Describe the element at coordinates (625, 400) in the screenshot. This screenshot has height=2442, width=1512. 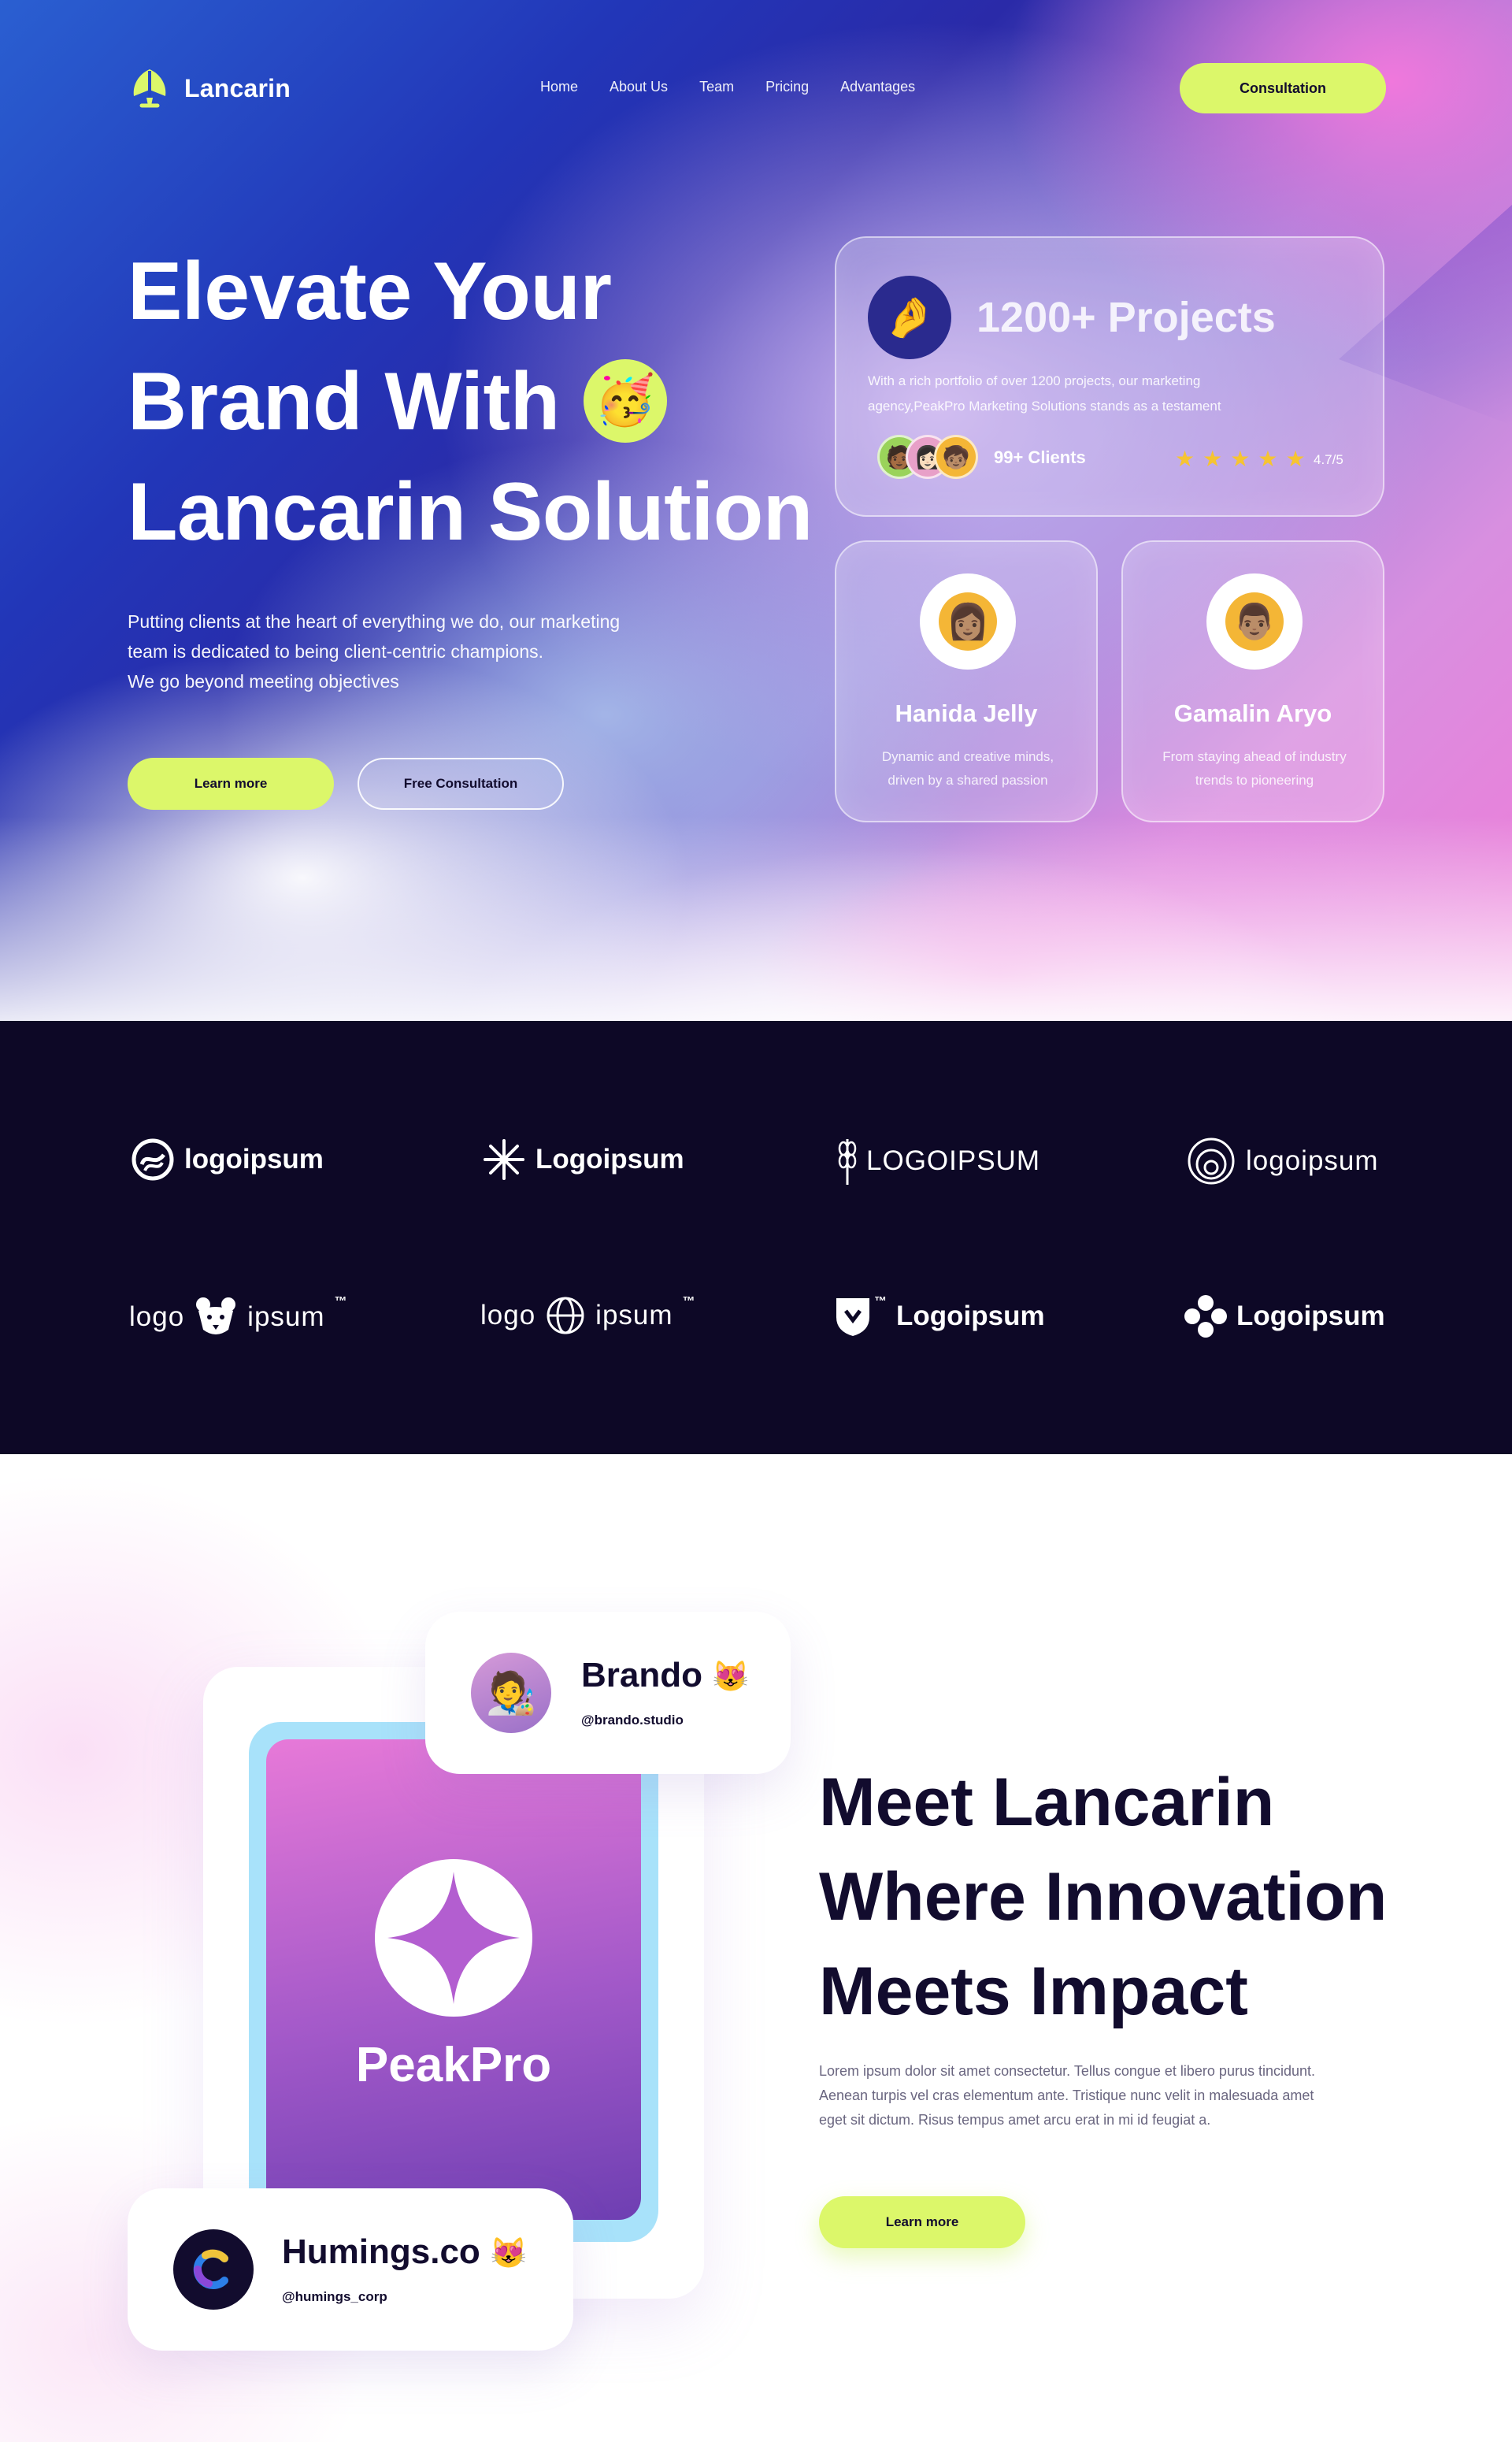
I see `party-emoji-icon: 🥳` at that location.